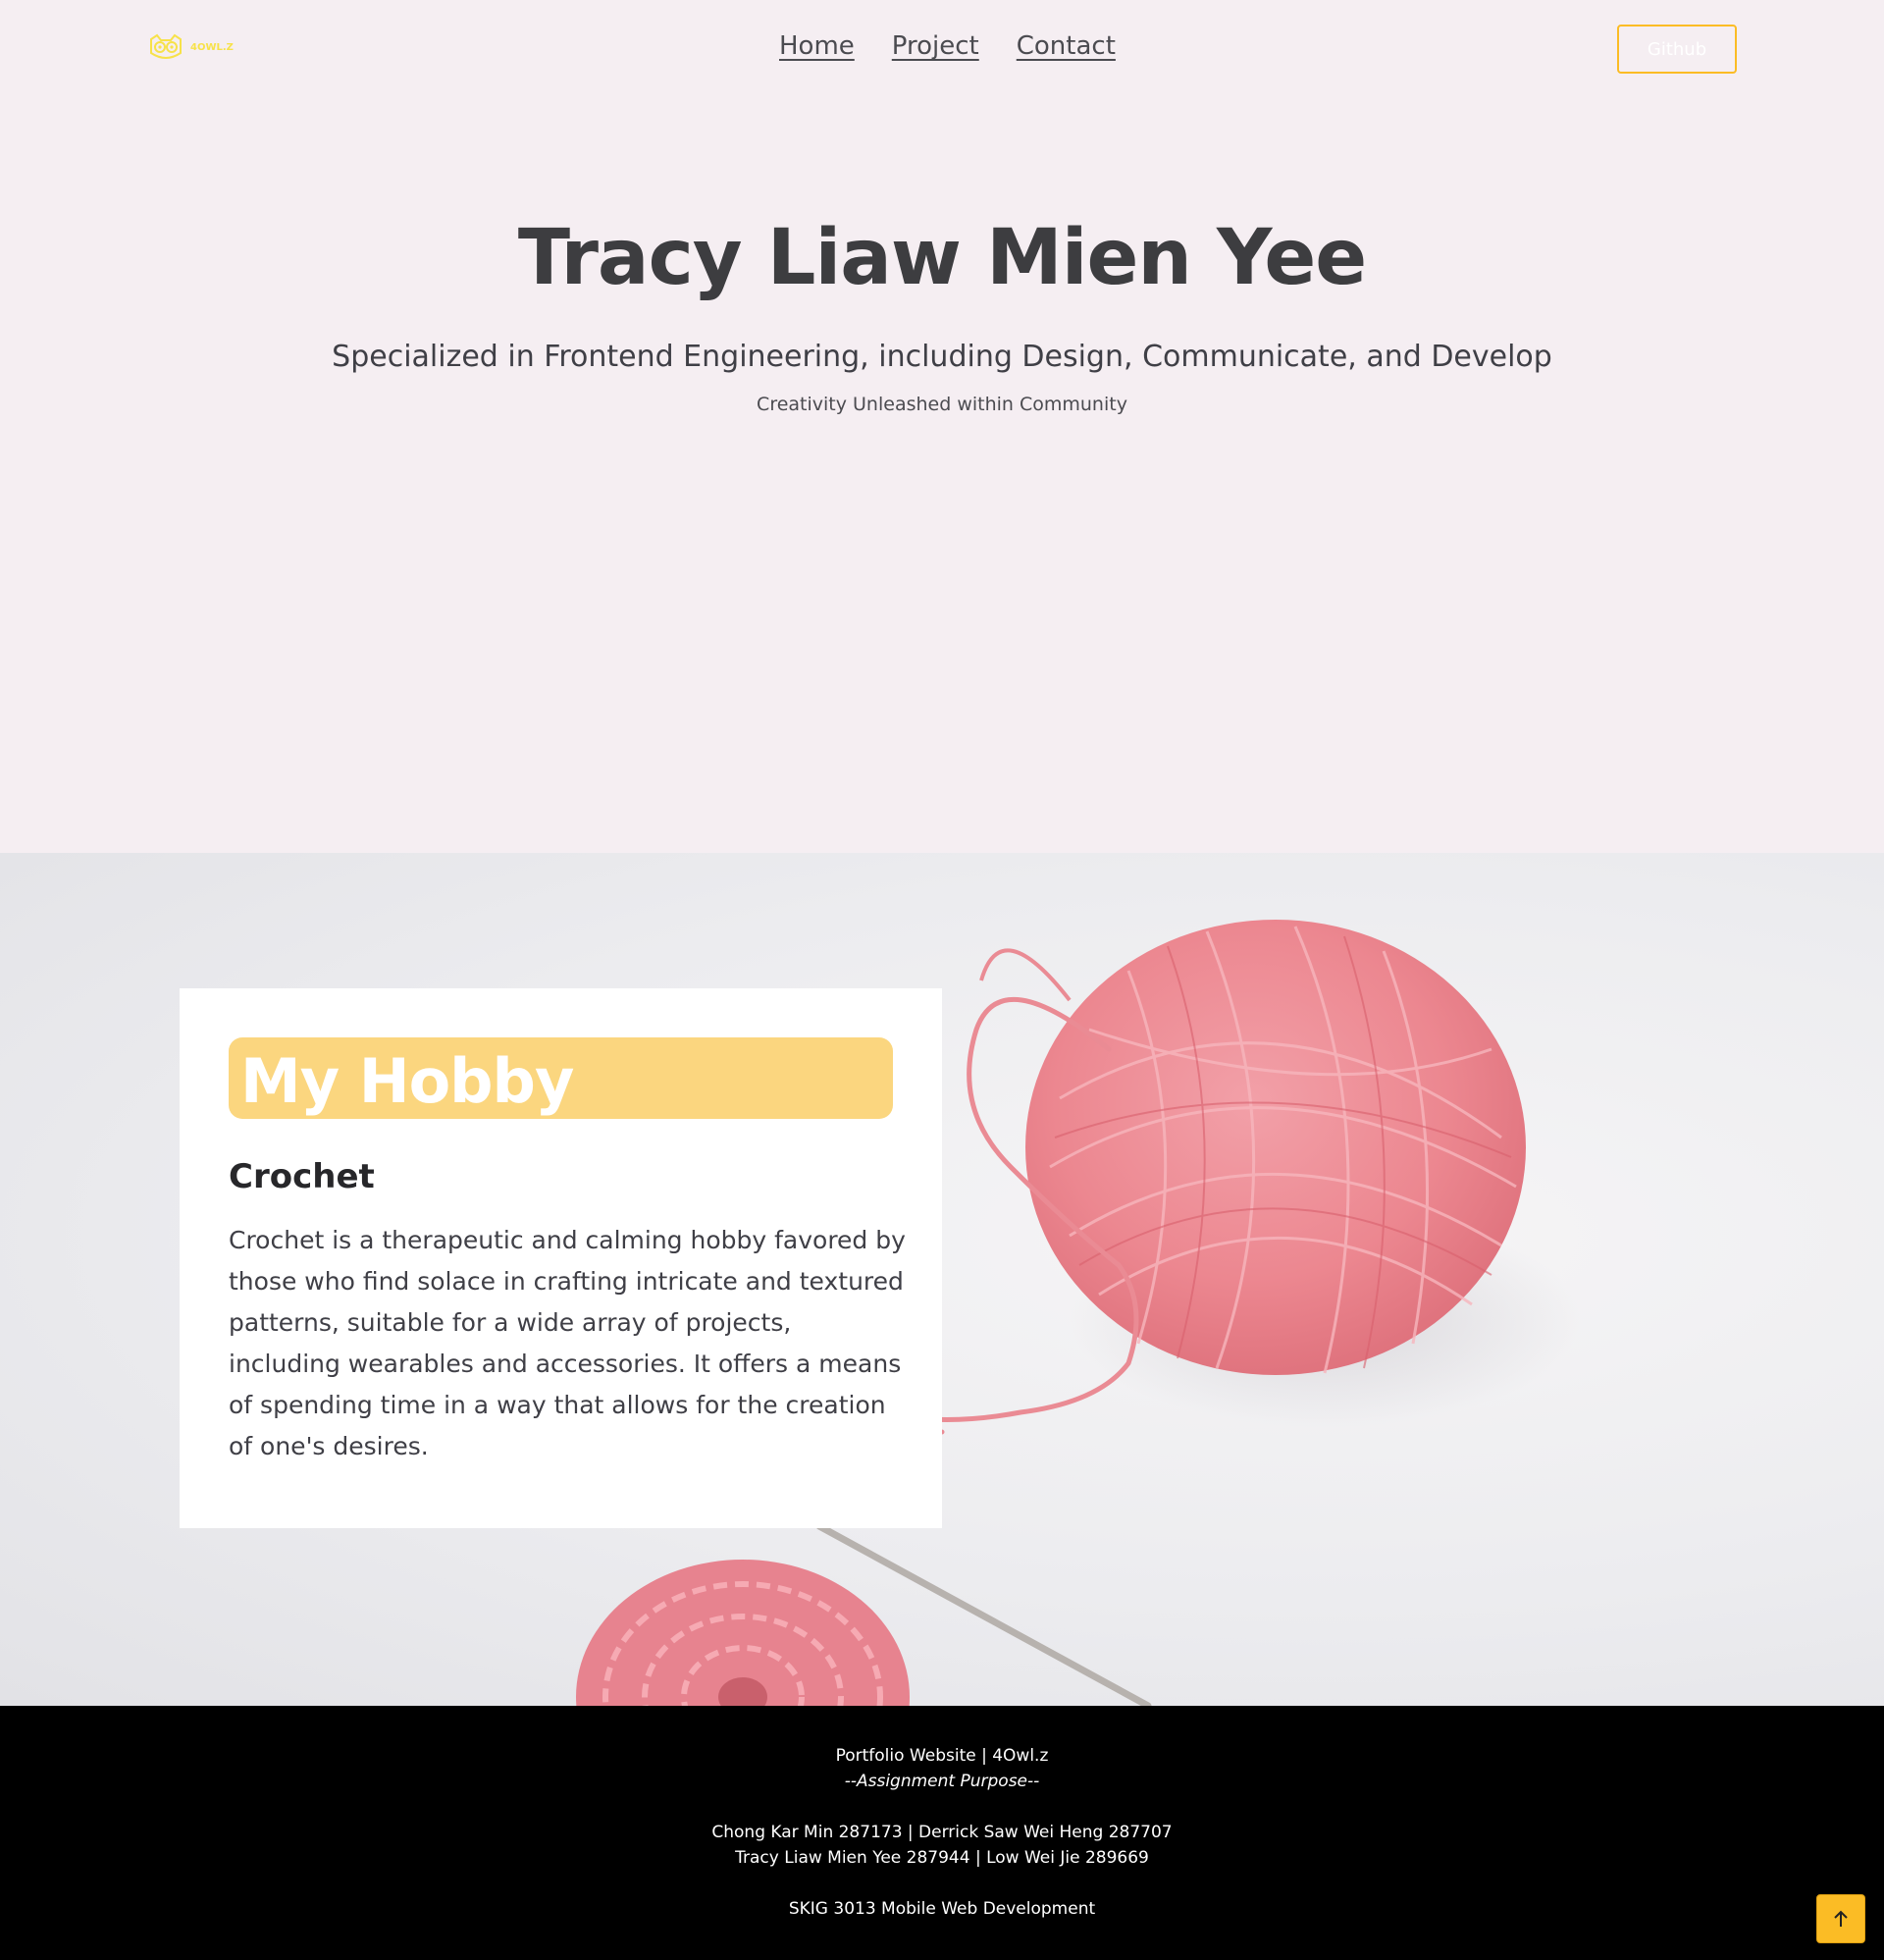 Image resolution: width=1884 pixels, height=1960 pixels. I want to click on footer-purpose: --Assignment Purpose--, so click(942, 1782).